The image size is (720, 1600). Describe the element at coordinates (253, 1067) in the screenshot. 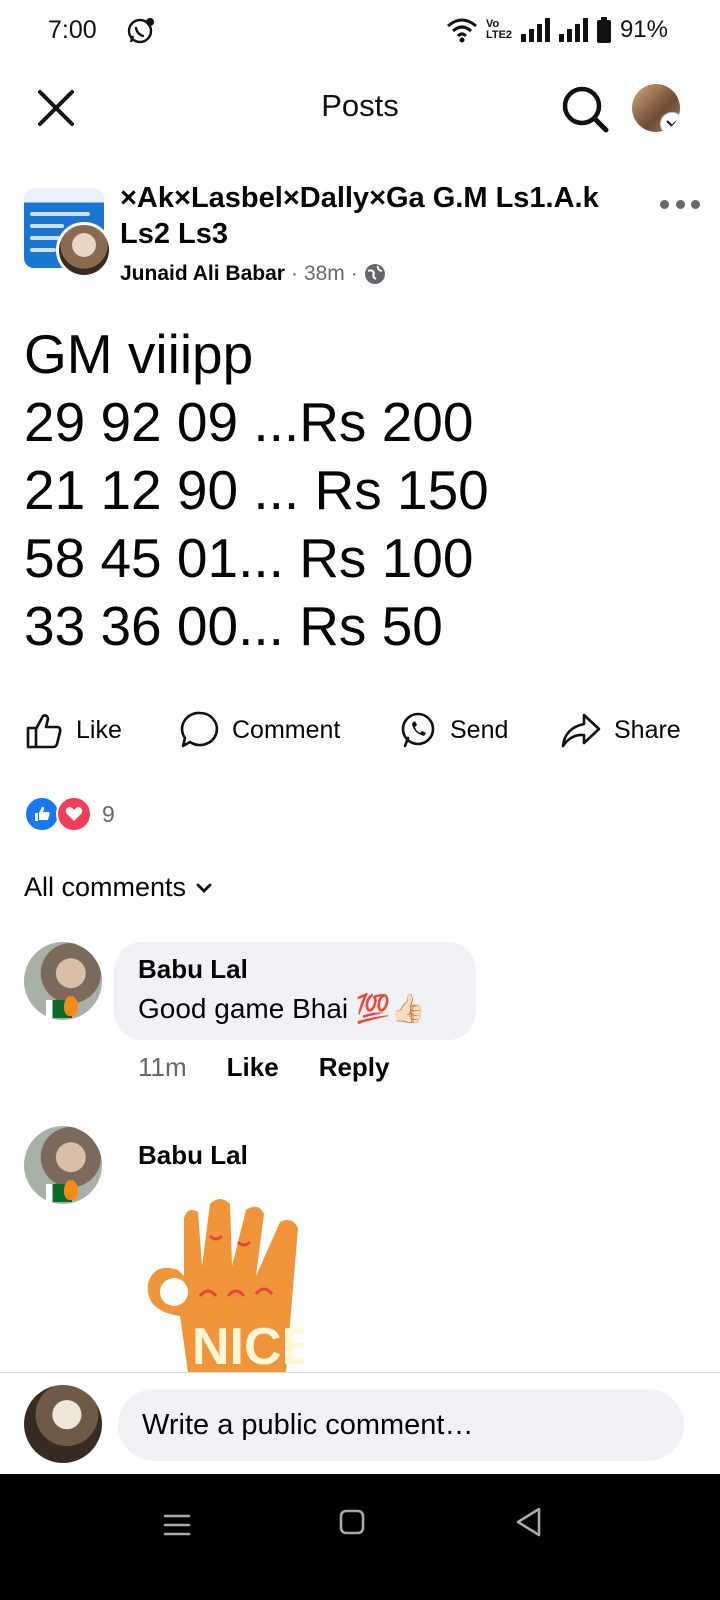

I see `comment-like-button: Like` at that location.